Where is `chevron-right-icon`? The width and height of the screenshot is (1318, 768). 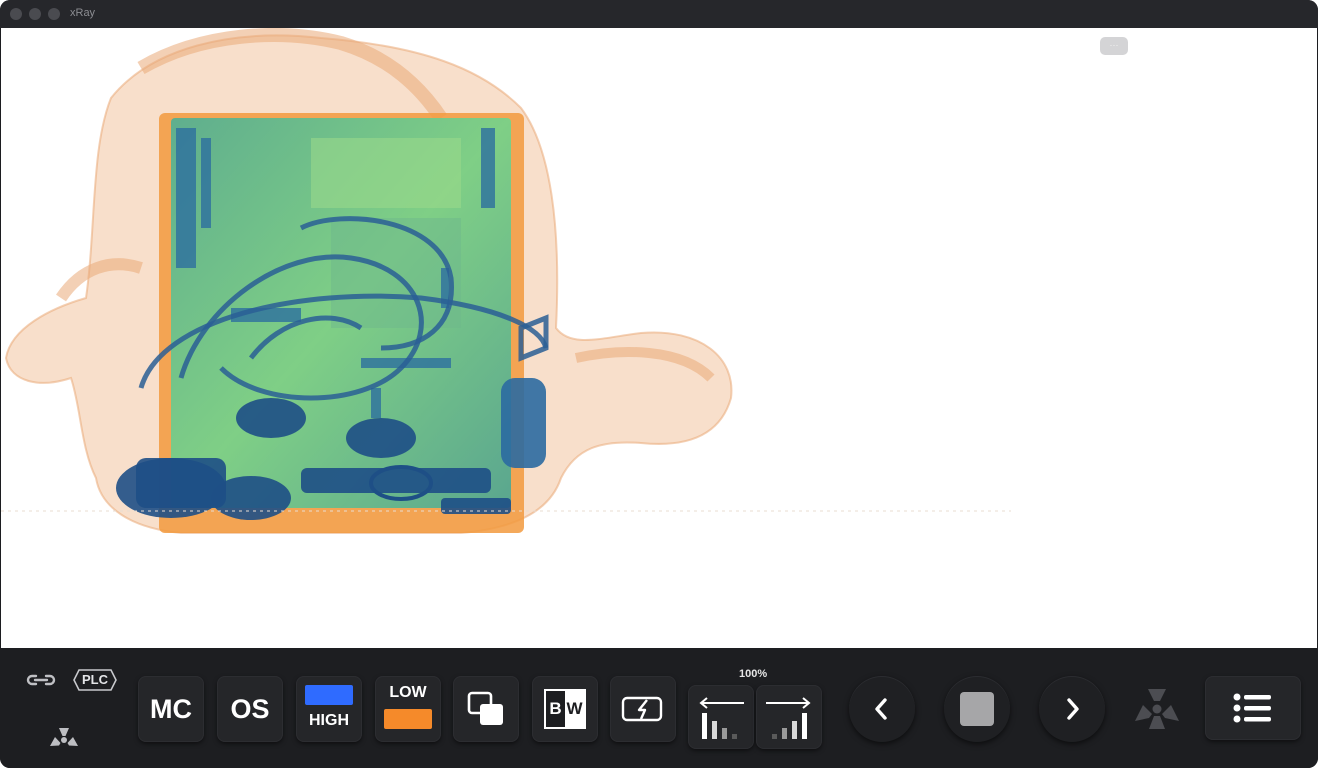 chevron-right-icon is located at coordinates (1073, 709).